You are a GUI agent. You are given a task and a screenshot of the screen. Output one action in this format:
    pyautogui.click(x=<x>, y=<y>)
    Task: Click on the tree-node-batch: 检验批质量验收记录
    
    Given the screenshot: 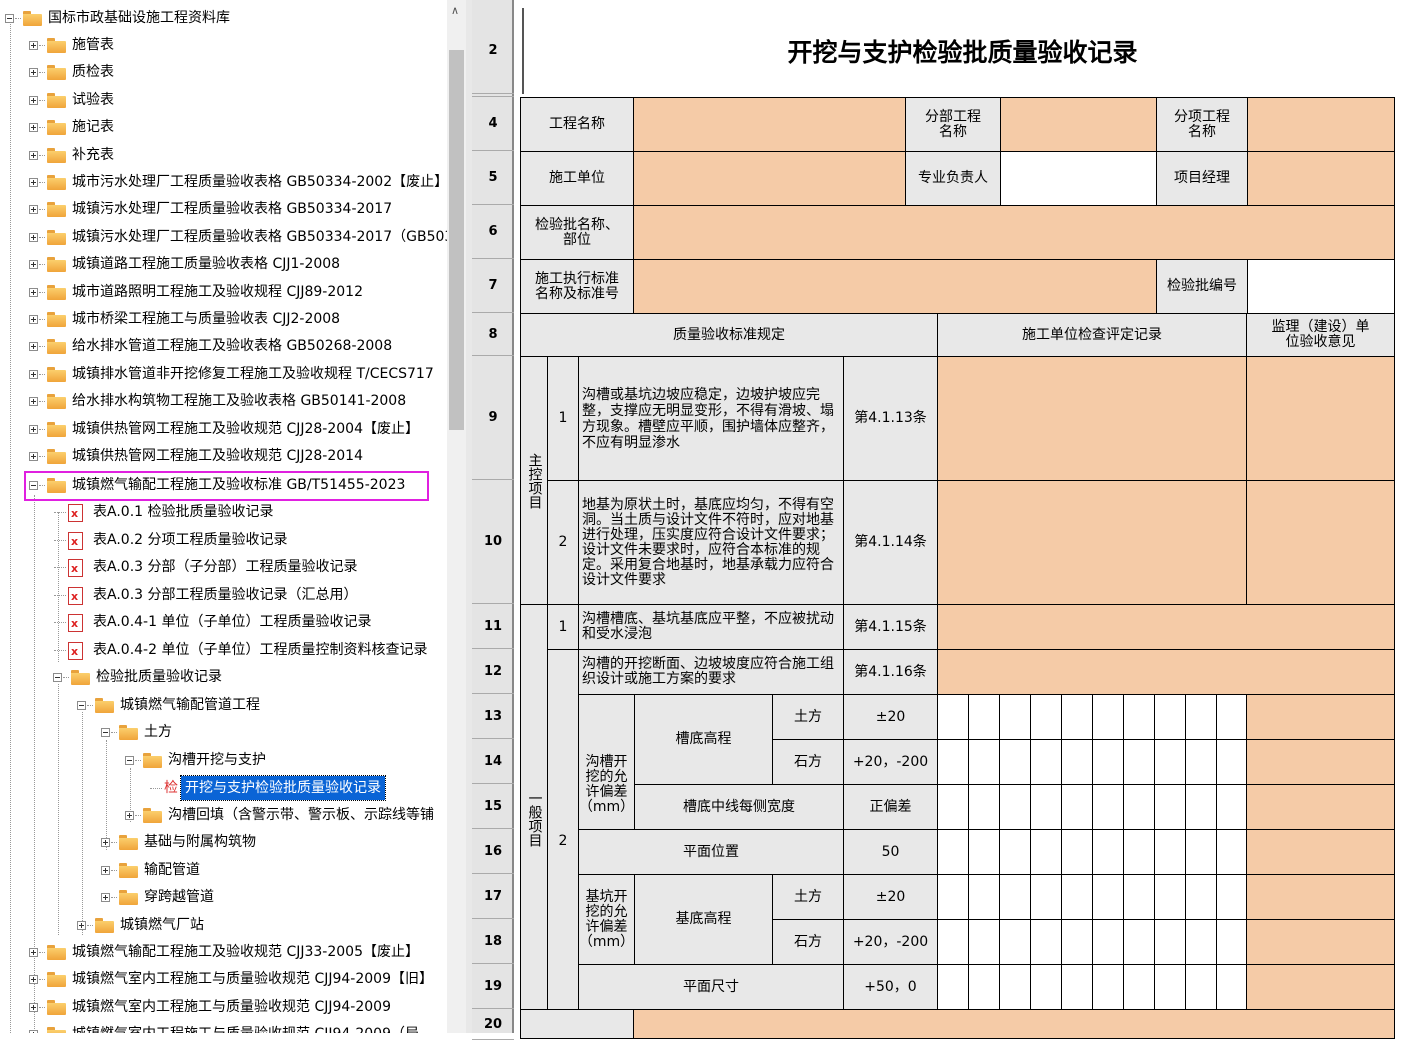 What is the action you would take?
    pyautogui.click(x=223, y=677)
    